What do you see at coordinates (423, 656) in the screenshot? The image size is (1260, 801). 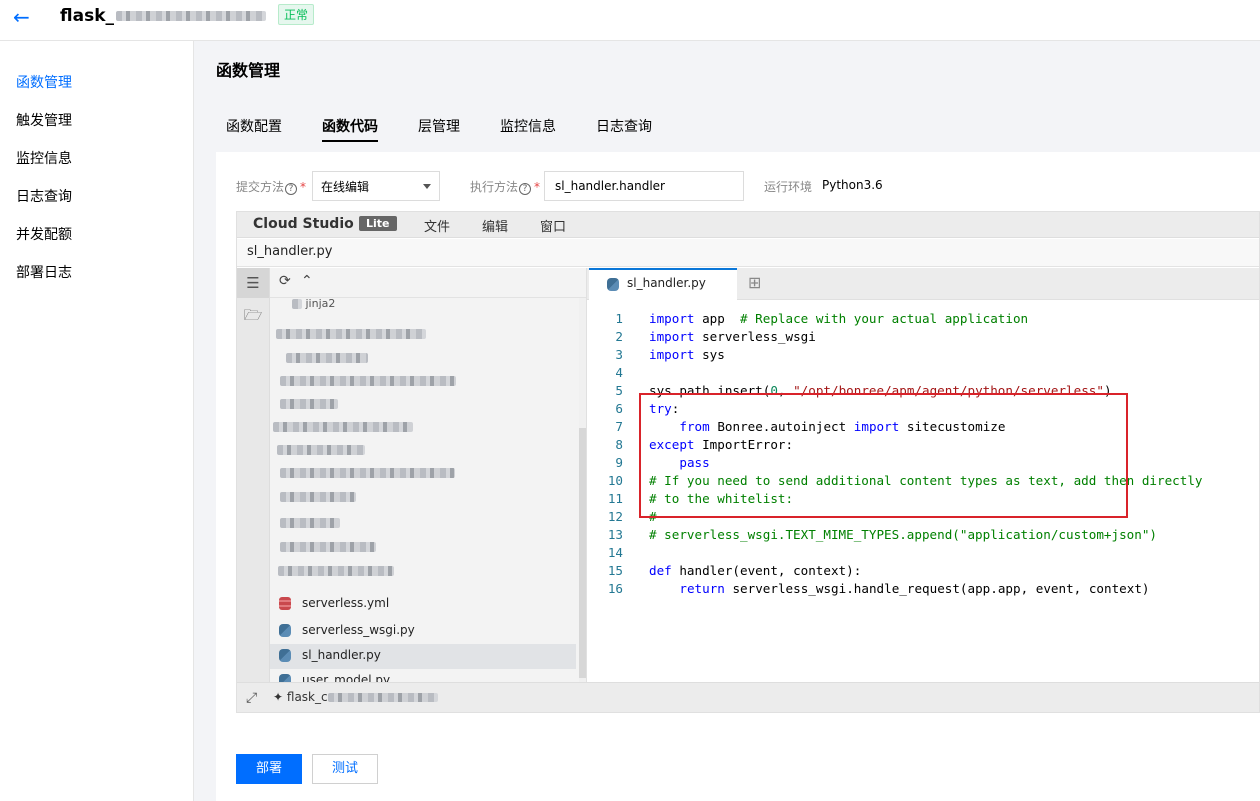 I see `file-sl-handler-py: sl_handler.py` at bounding box center [423, 656].